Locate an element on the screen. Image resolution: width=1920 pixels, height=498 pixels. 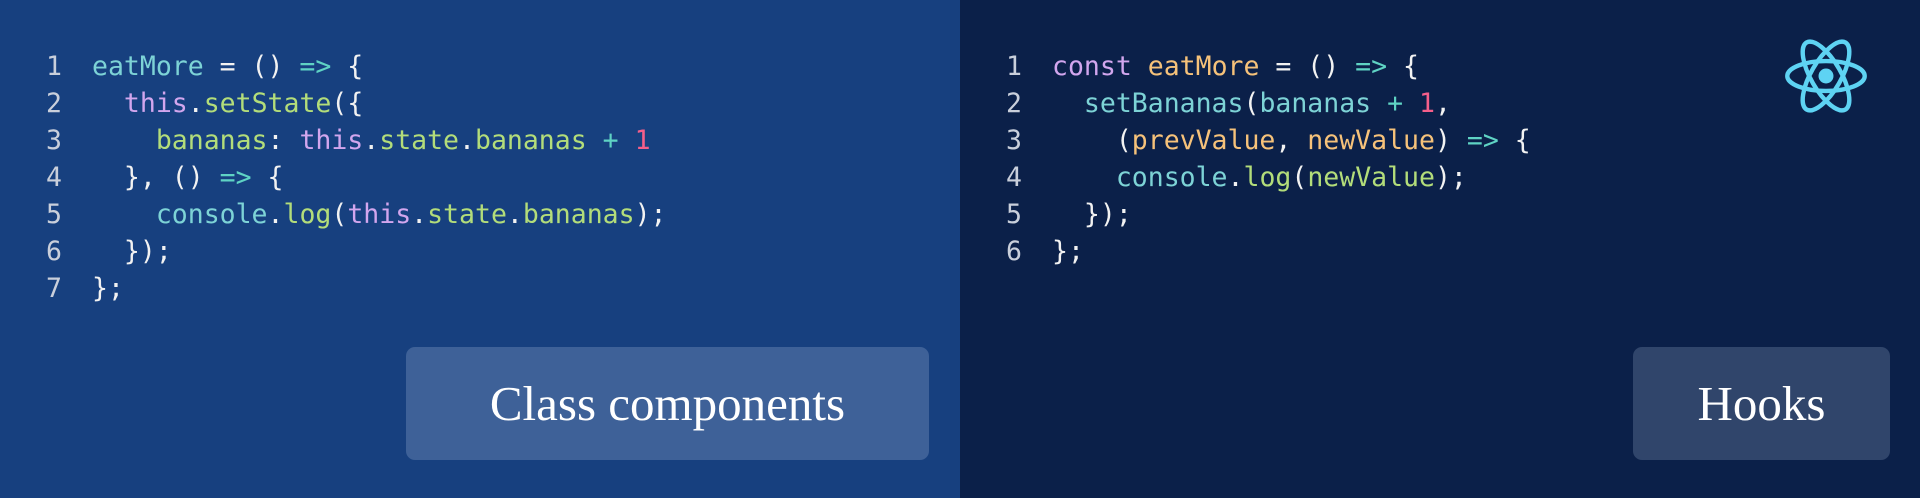
code-line: 4 }, () => { is located at coordinates (356, 177).